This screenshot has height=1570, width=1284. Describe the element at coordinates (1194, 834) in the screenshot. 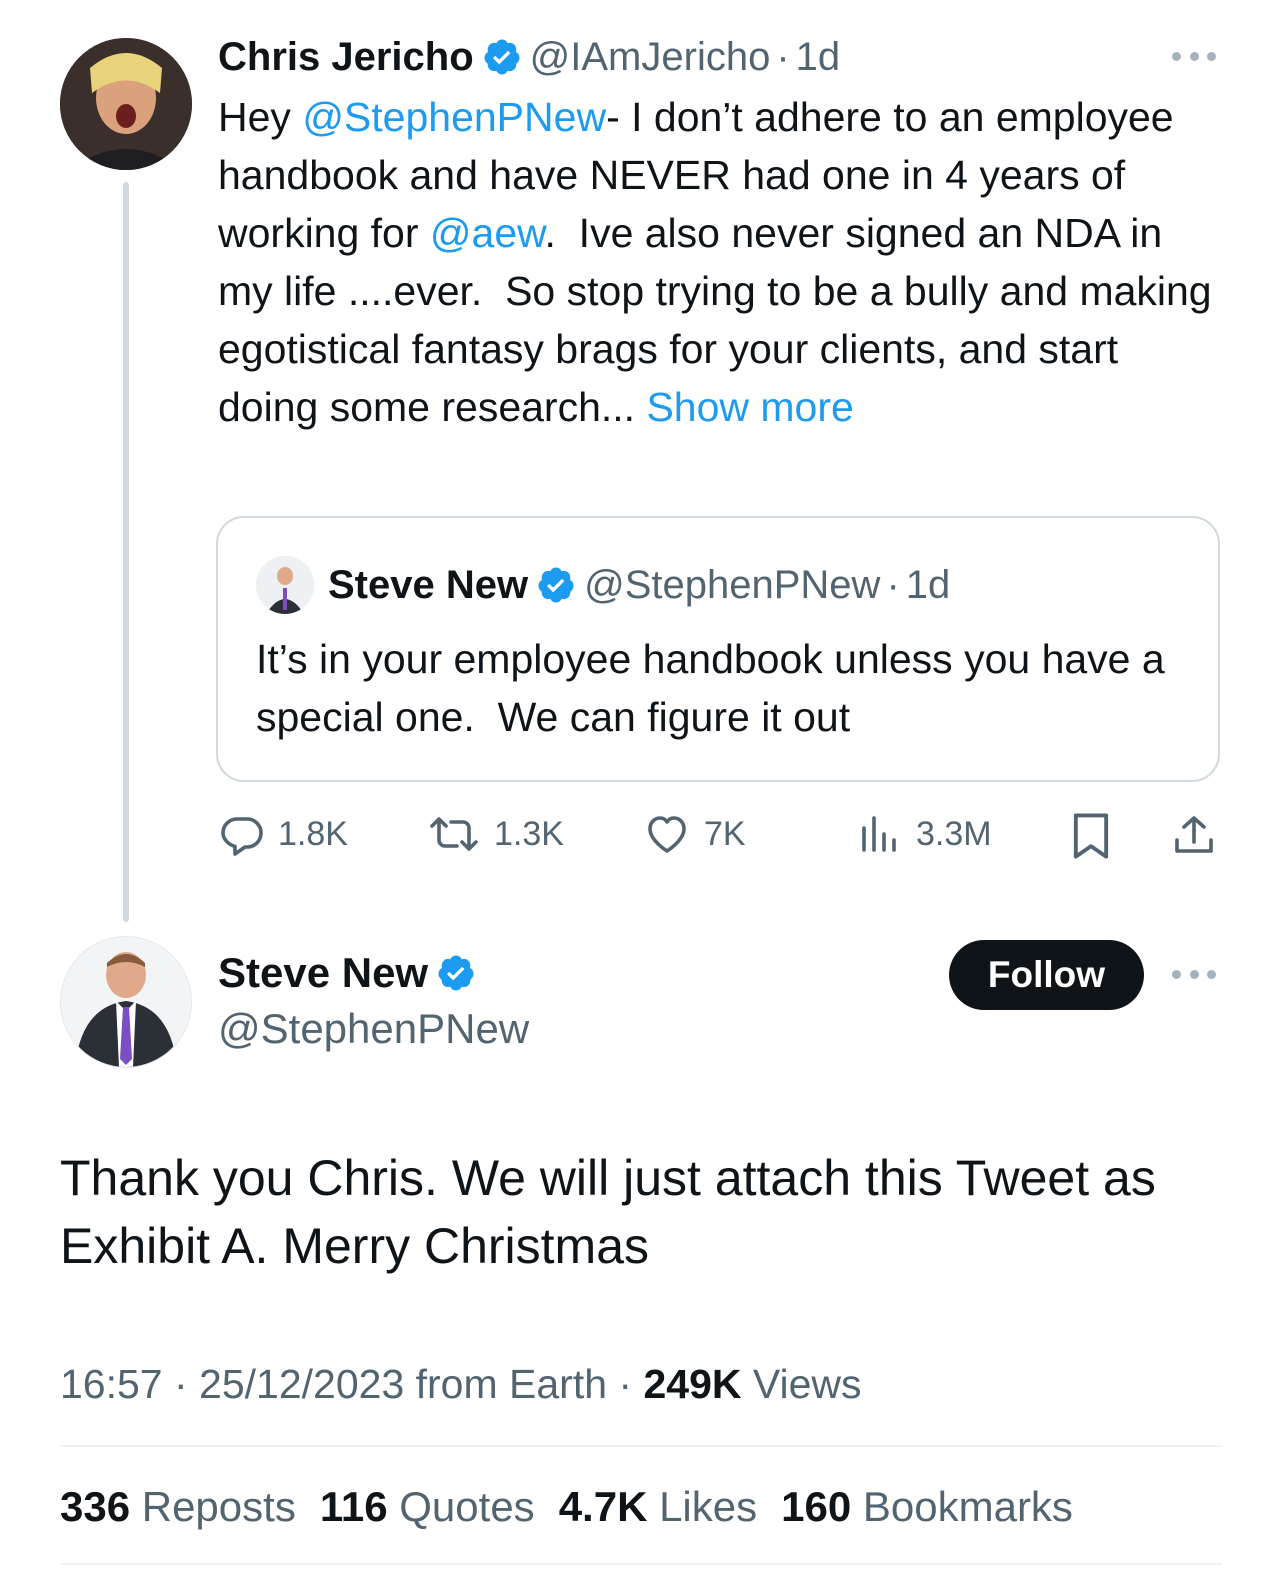

I see `share-icon` at that location.